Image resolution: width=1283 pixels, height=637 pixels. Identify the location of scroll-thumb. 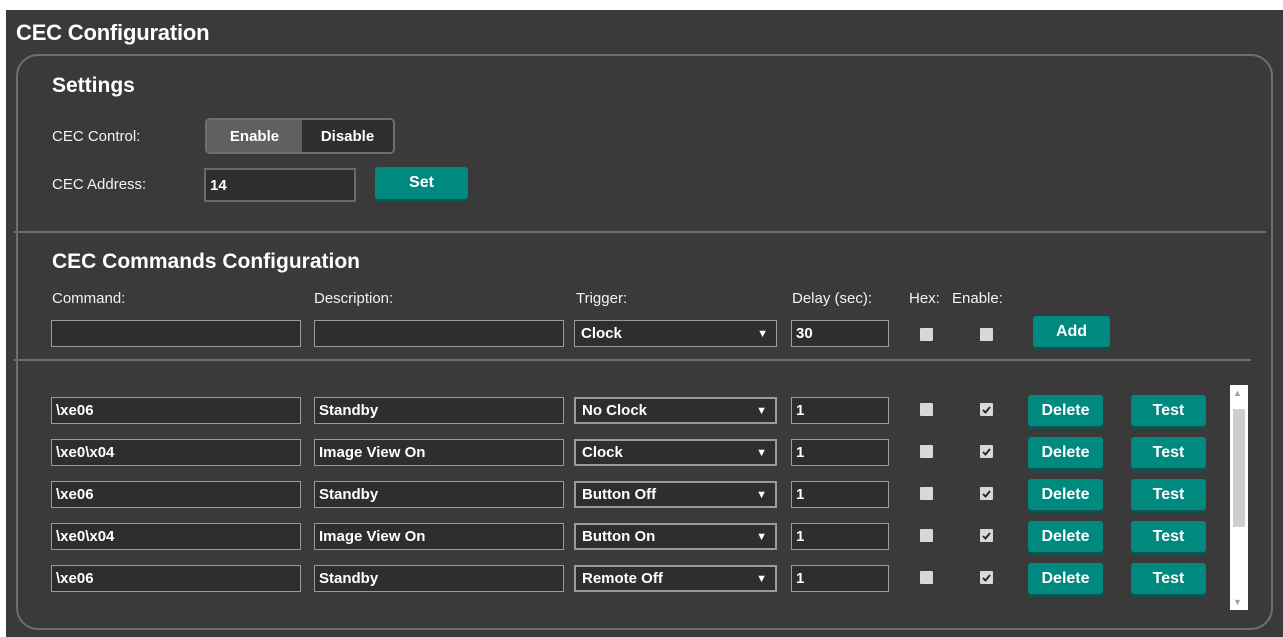
(1239, 468).